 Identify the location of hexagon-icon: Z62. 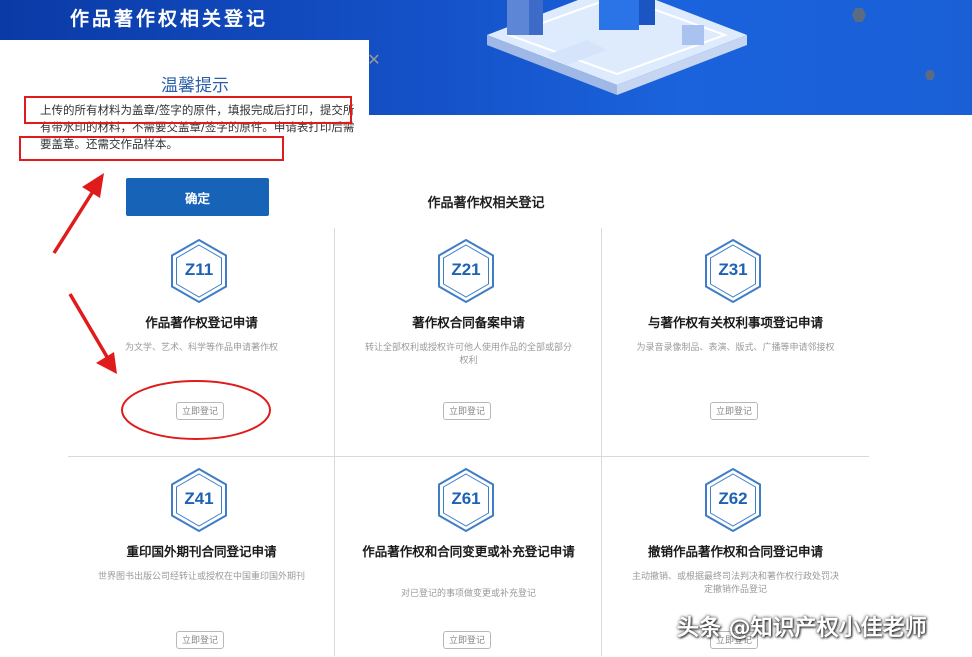
(733, 500).